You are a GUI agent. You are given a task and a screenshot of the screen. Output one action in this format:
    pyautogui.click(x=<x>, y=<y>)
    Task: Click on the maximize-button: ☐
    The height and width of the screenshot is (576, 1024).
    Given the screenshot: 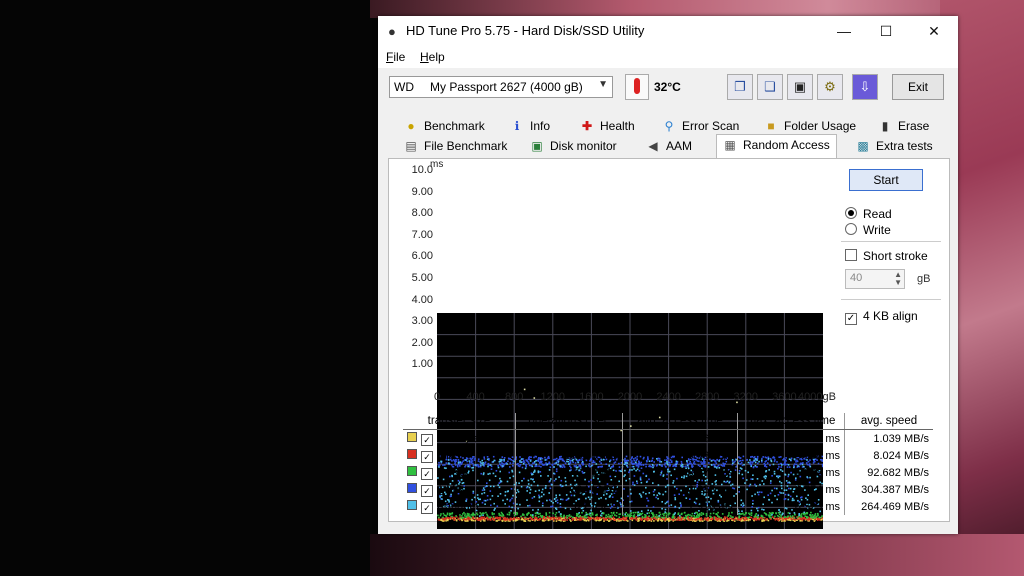 What is the action you would take?
    pyautogui.click(x=886, y=31)
    